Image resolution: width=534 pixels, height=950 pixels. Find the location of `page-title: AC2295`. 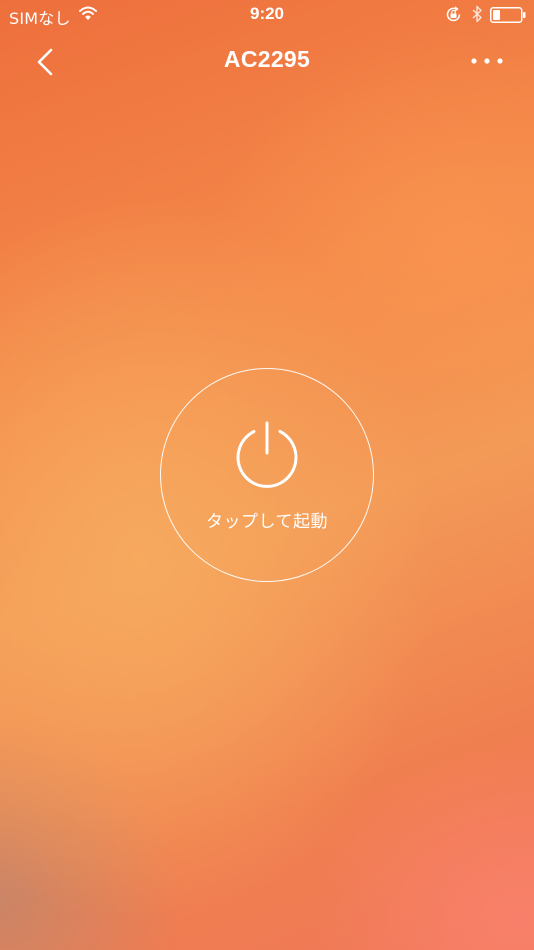

page-title: AC2295 is located at coordinates (267, 59).